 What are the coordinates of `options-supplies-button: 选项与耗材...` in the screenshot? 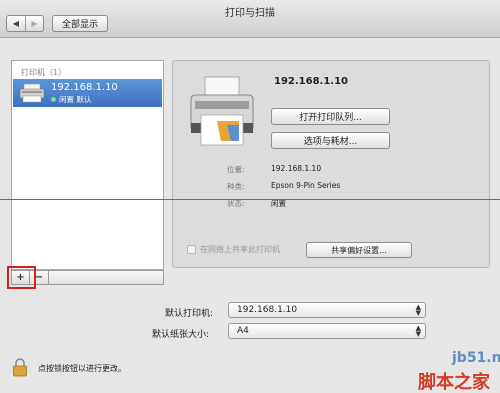 It's located at (330, 140).